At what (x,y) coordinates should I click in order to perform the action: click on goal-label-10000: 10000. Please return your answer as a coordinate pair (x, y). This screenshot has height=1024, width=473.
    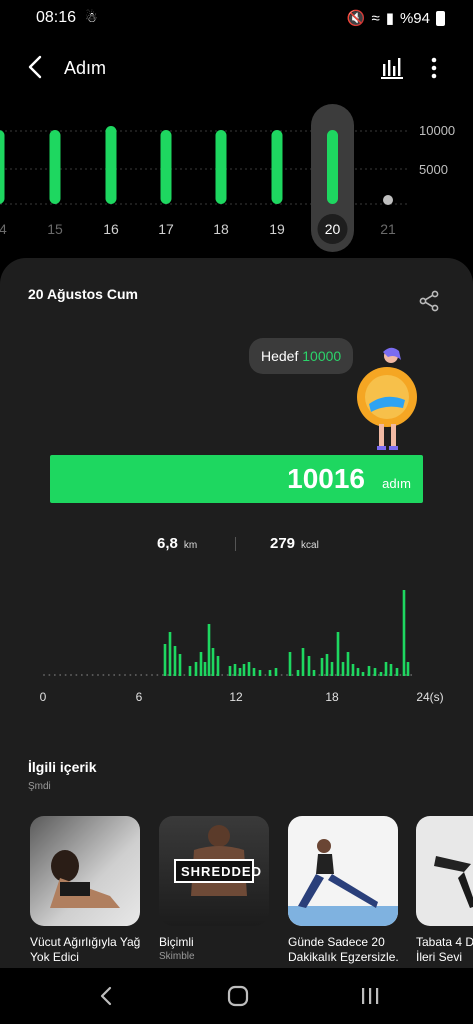
    Looking at the image, I should click on (437, 130).